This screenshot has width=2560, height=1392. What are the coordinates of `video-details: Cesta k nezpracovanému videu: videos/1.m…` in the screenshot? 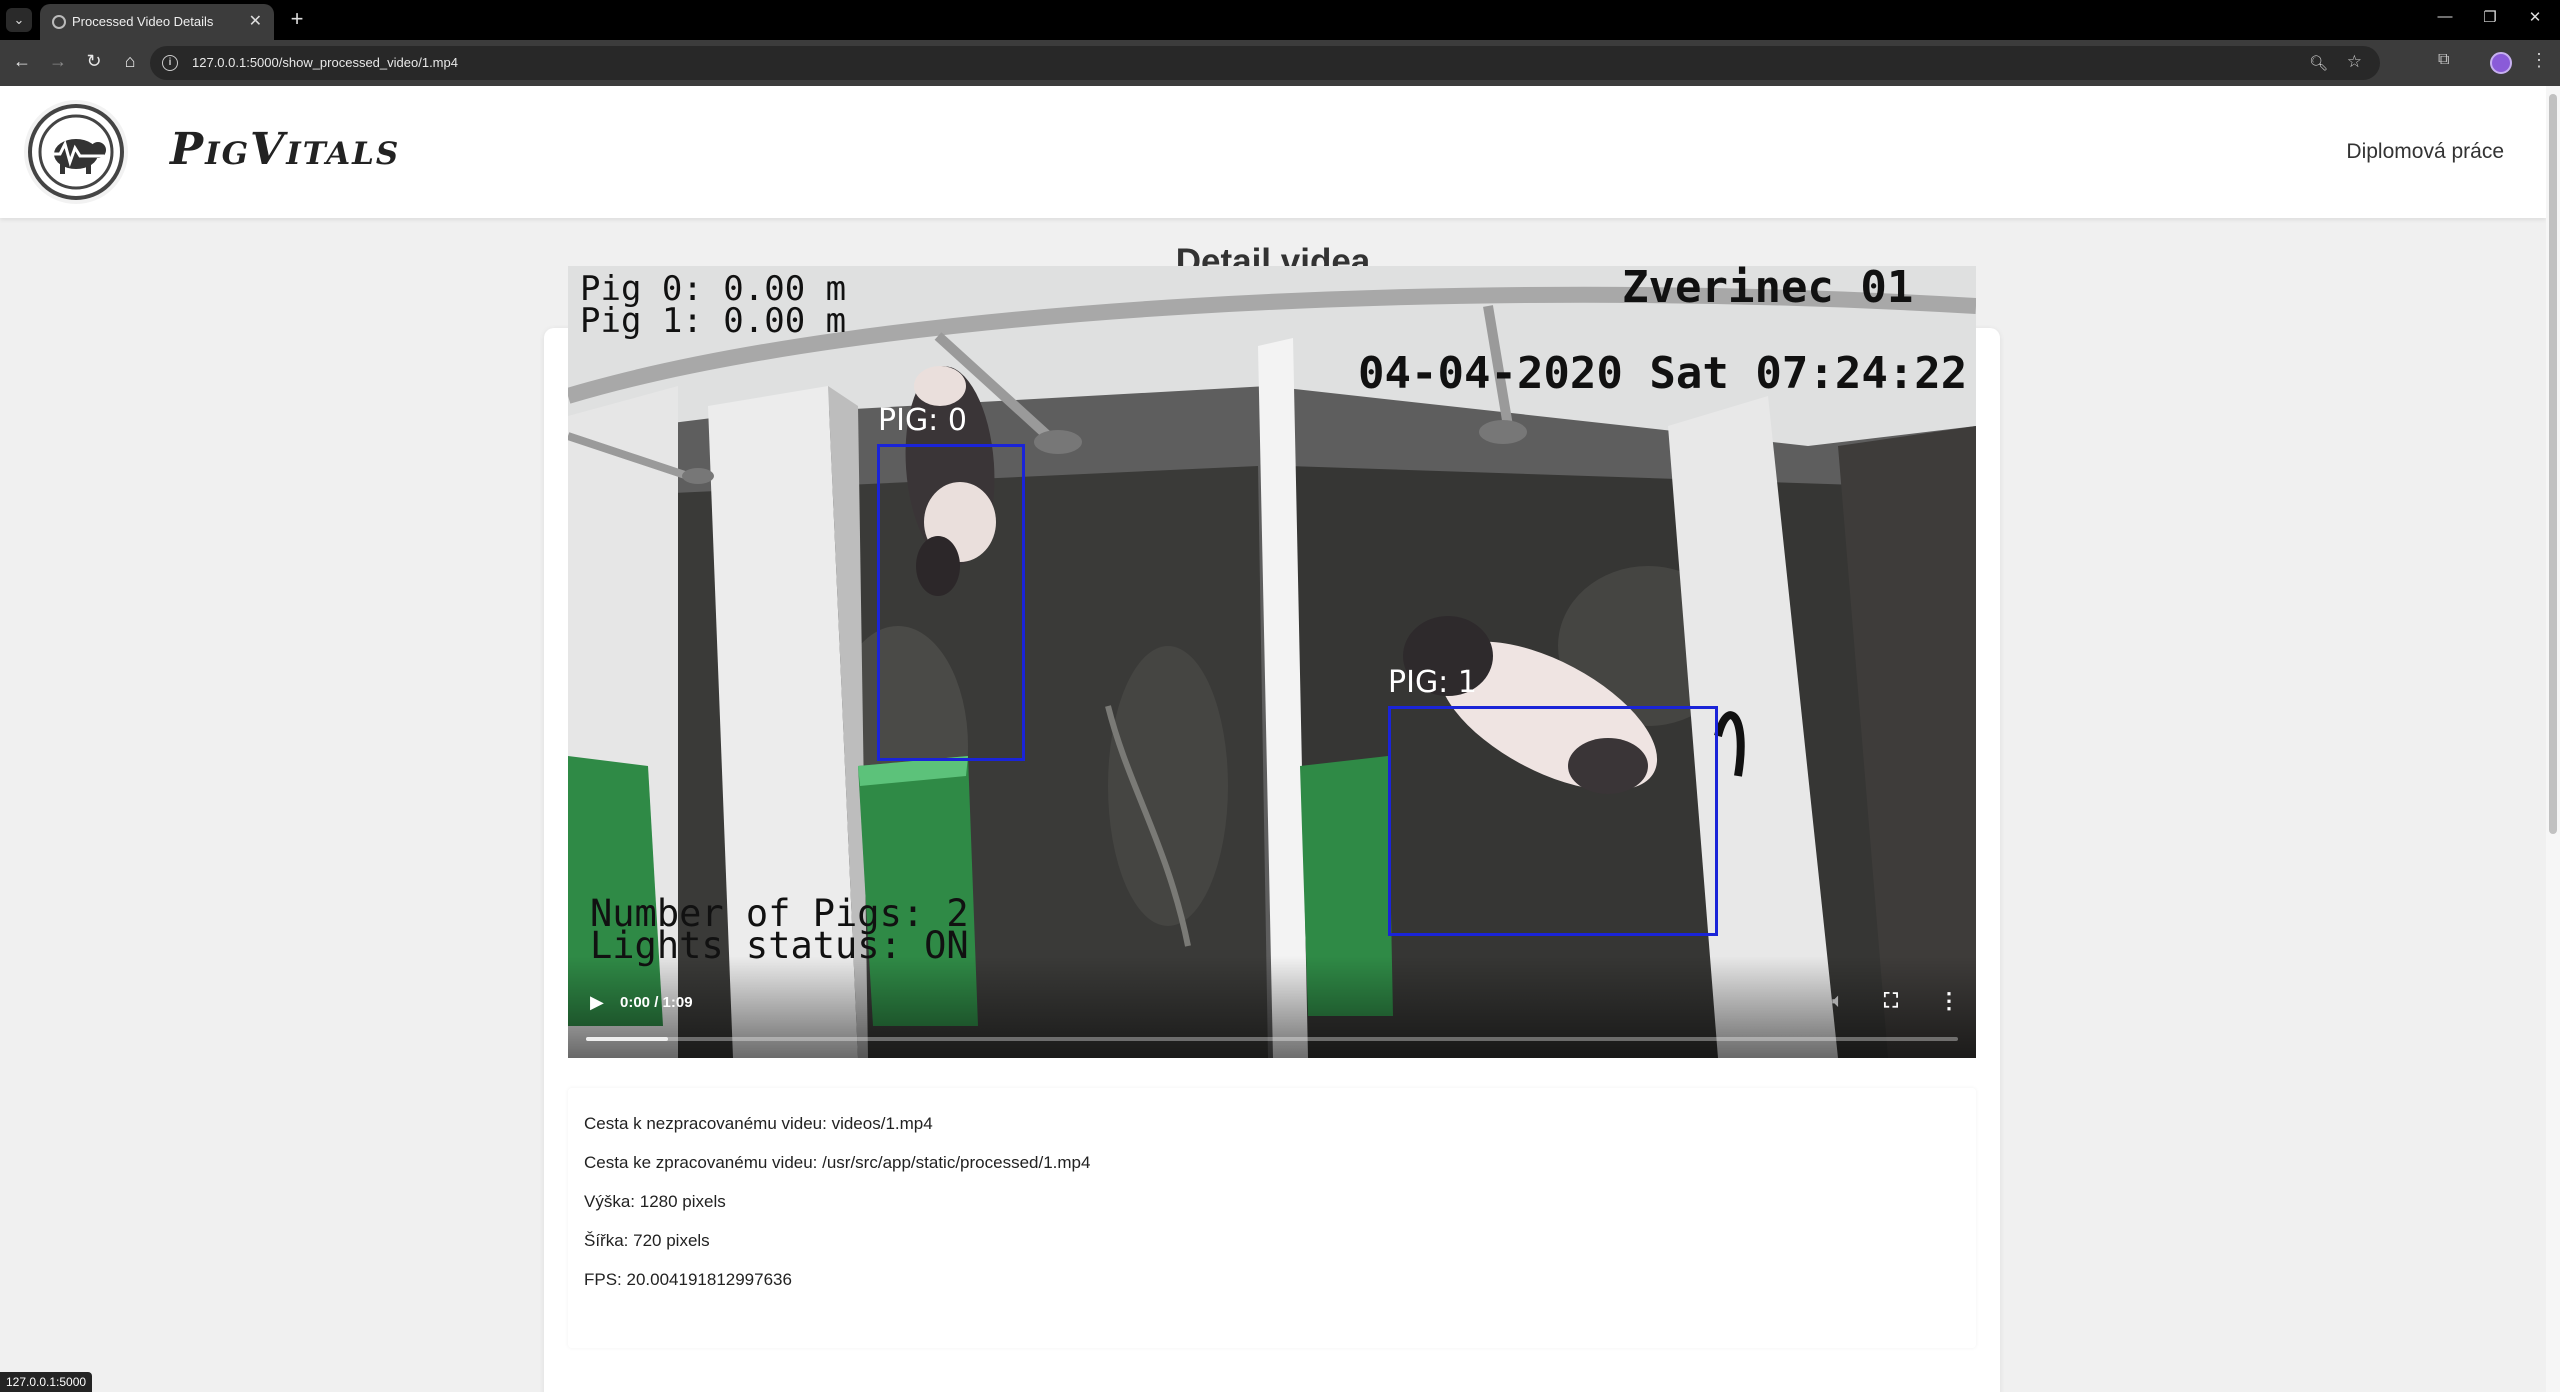 It's located at (1272, 1218).